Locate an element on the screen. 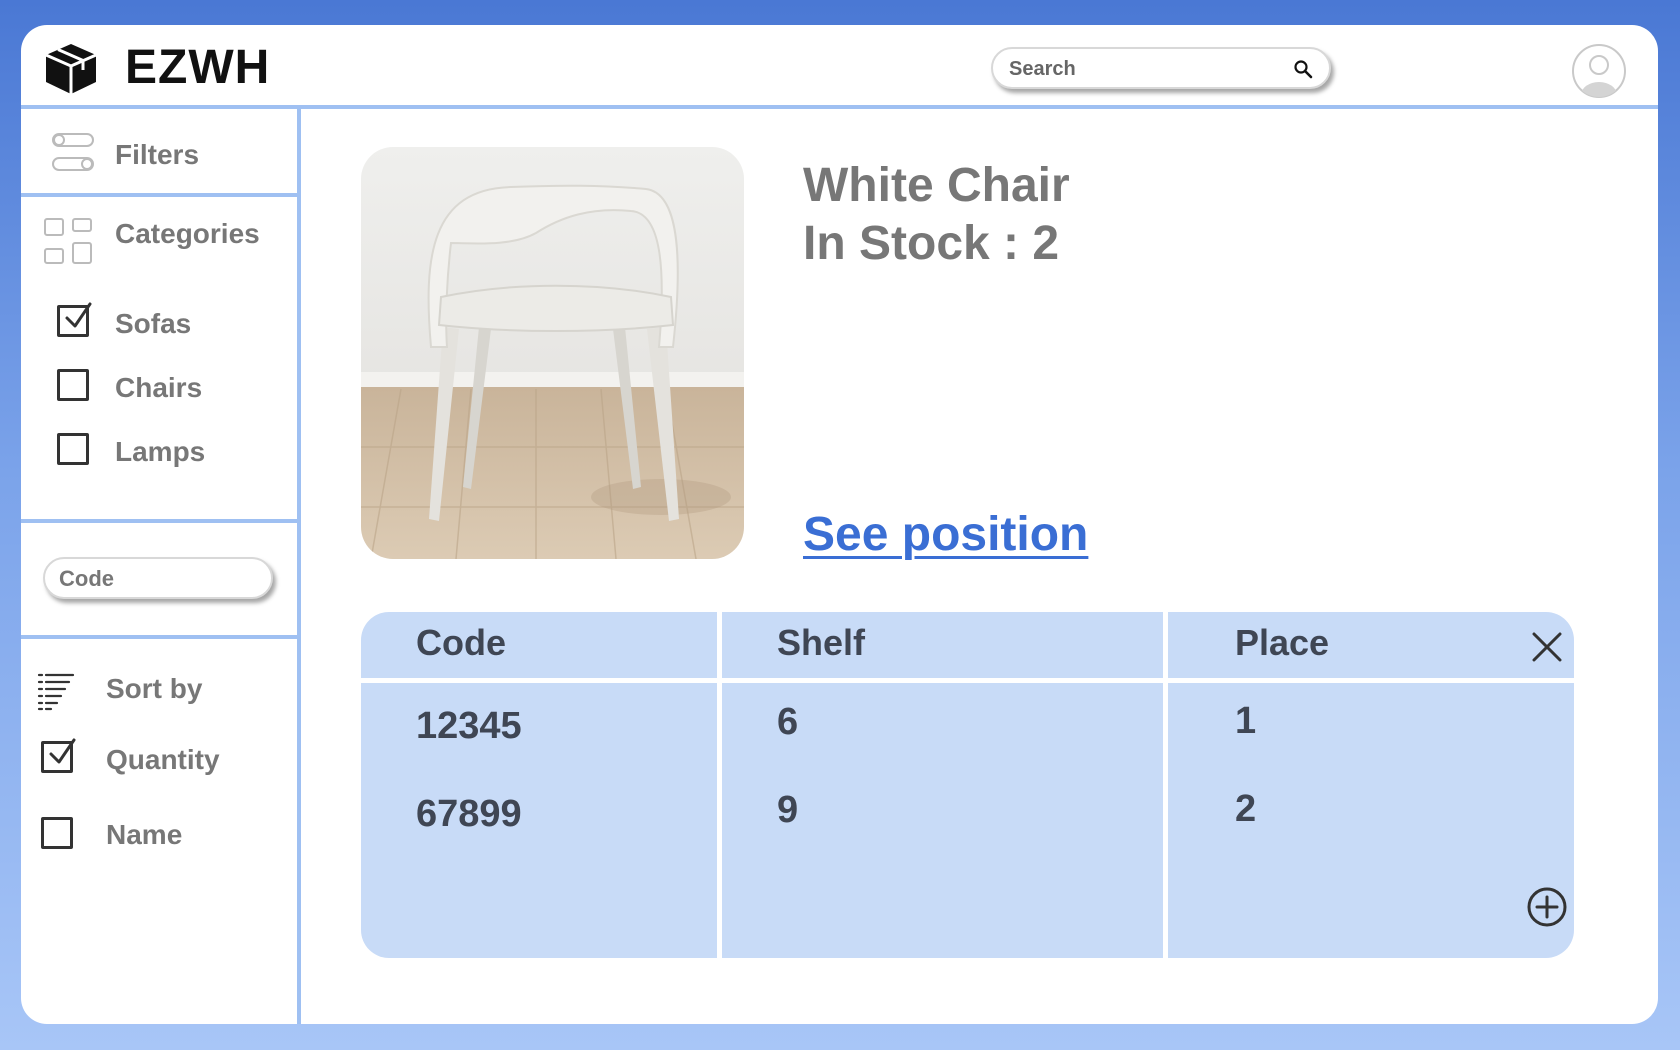 This screenshot has width=1680, height=1050. column-header-code: Code is located at coordinates (461, 642).